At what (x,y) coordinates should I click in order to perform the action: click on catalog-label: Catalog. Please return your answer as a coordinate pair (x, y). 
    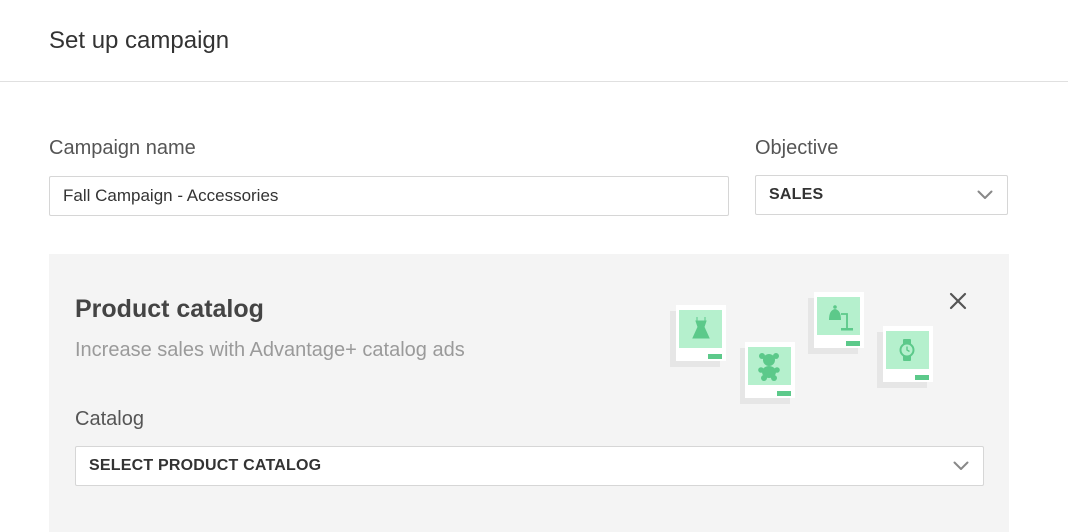
    Looking at the image, I should click on (109, 419).